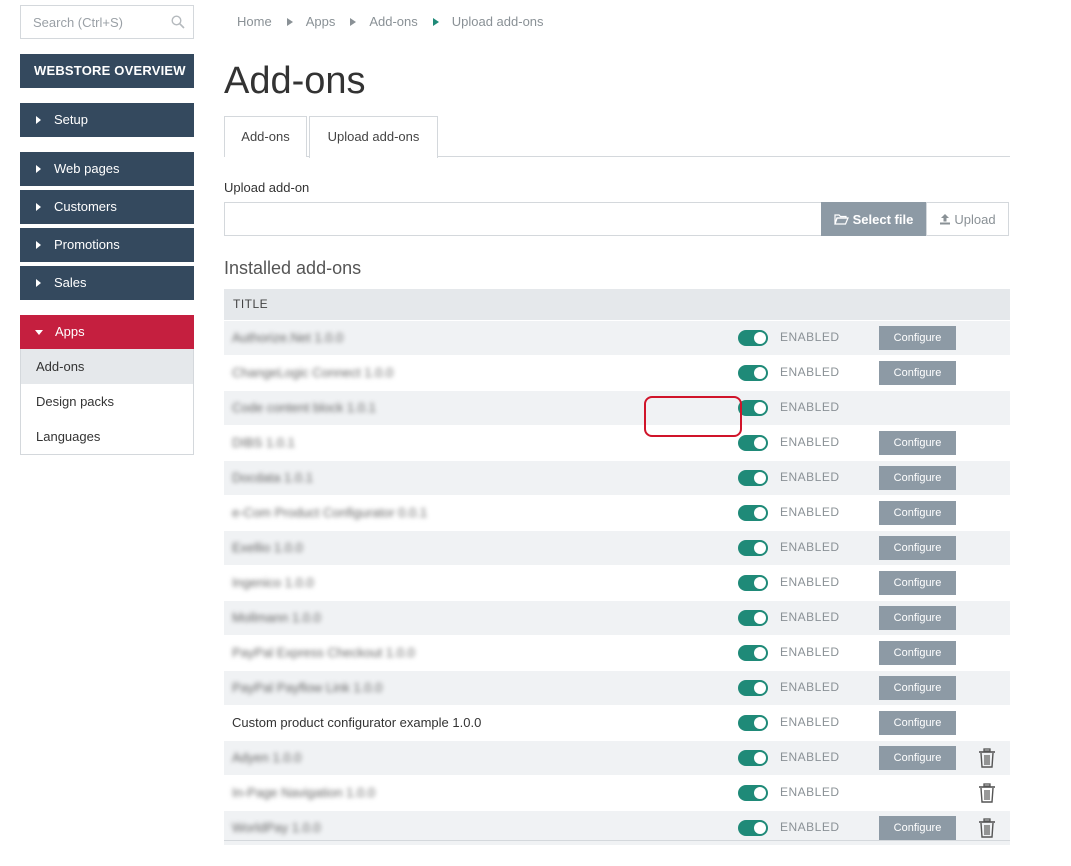 This screenshot has height=866, width=1071. Describe the element at coordinates (265, 136) in the screenshot. I see `tab-add-ons: Add-ons` at that location.